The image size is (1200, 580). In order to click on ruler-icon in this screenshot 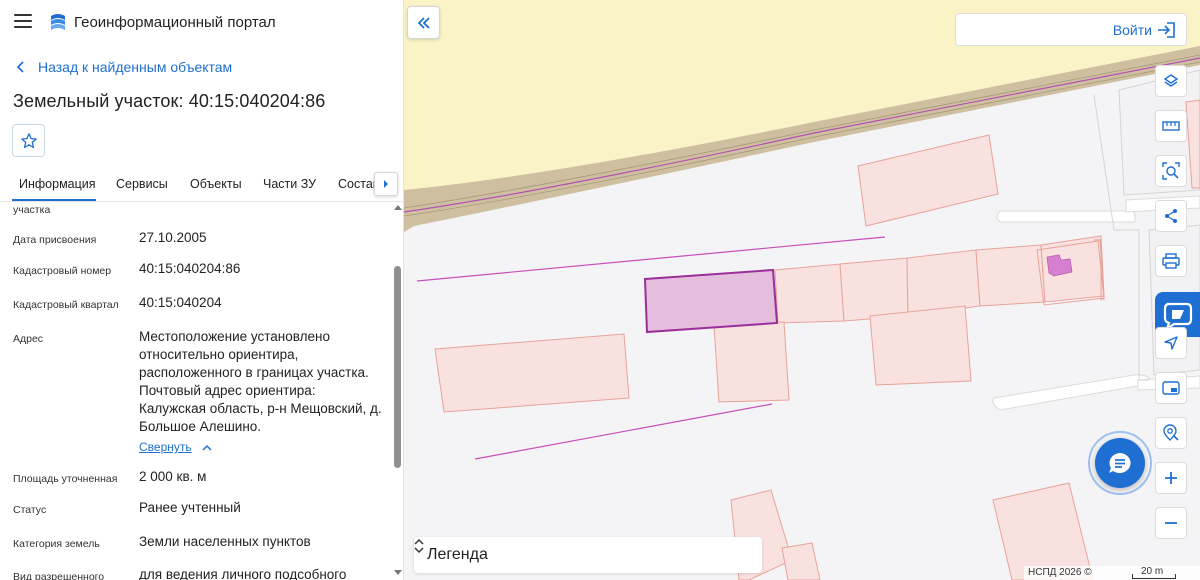, I will do `click(1171, 126)`.